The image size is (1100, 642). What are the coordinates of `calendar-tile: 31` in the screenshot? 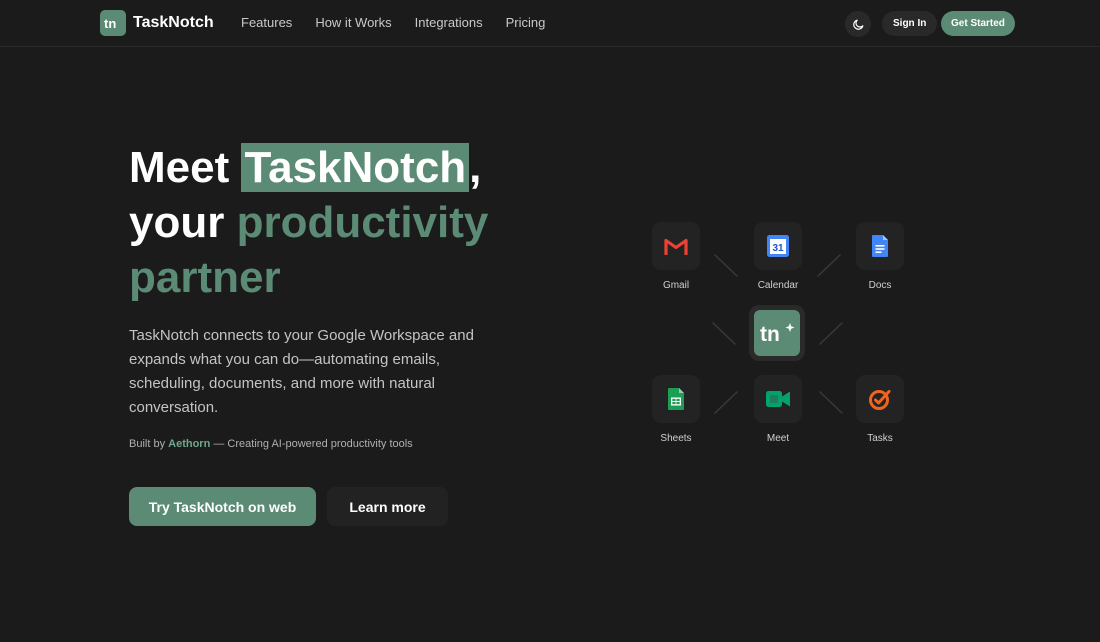 It's located at (778, 246).